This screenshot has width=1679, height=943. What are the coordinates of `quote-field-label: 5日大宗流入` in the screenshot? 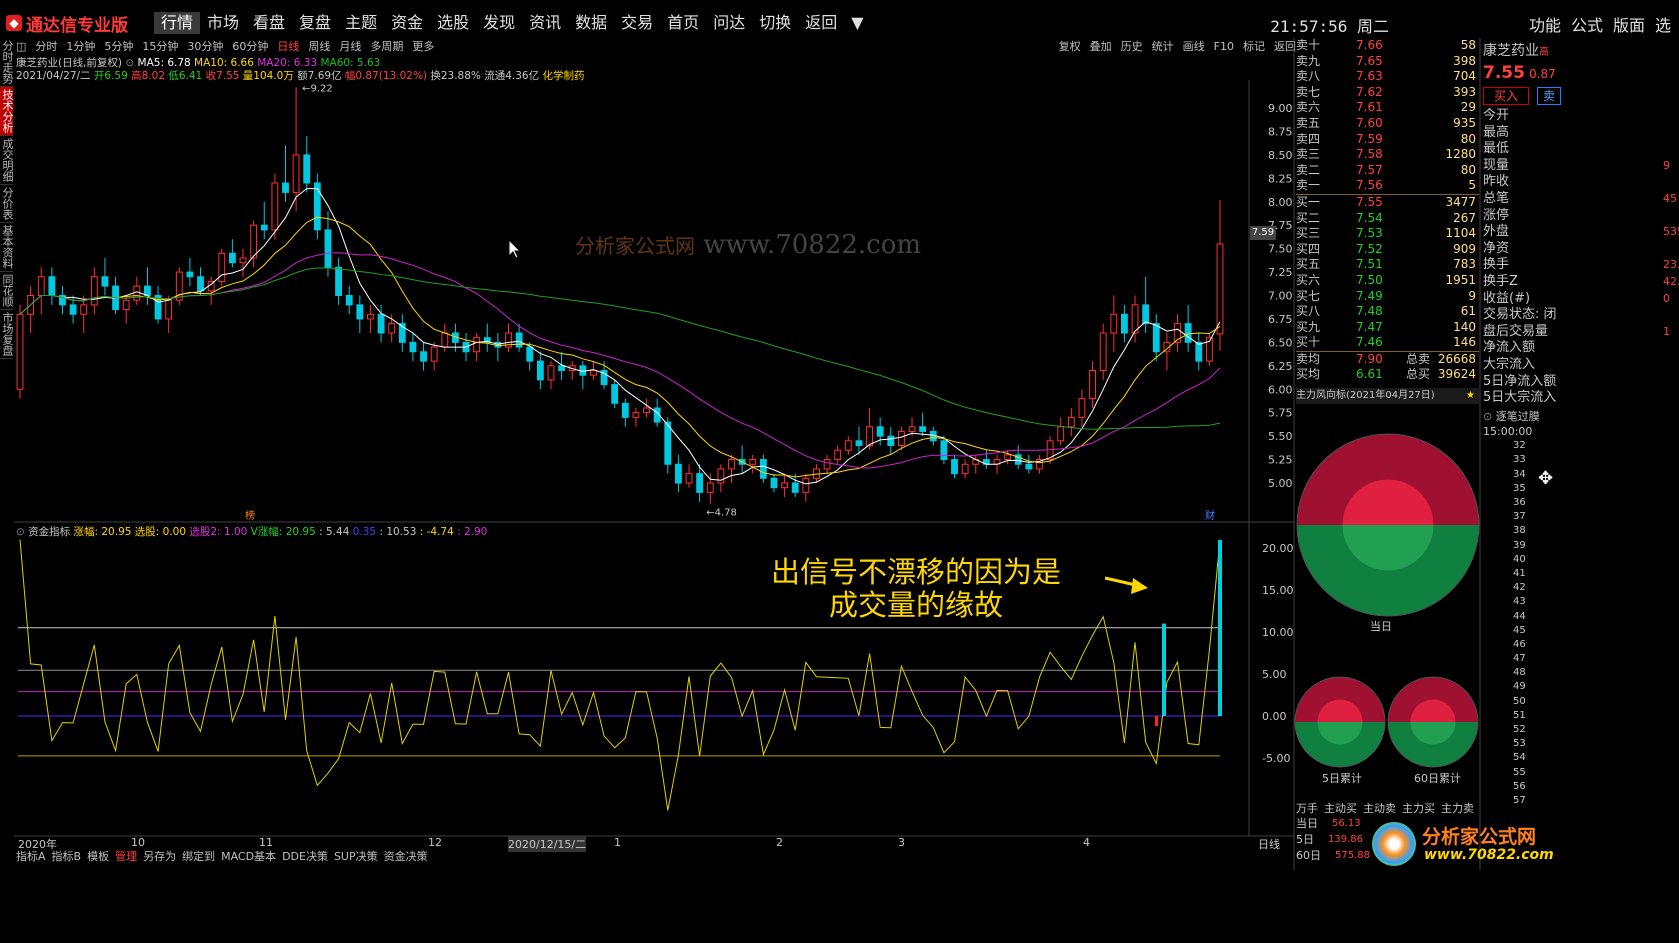 It's located at (1520, 398).